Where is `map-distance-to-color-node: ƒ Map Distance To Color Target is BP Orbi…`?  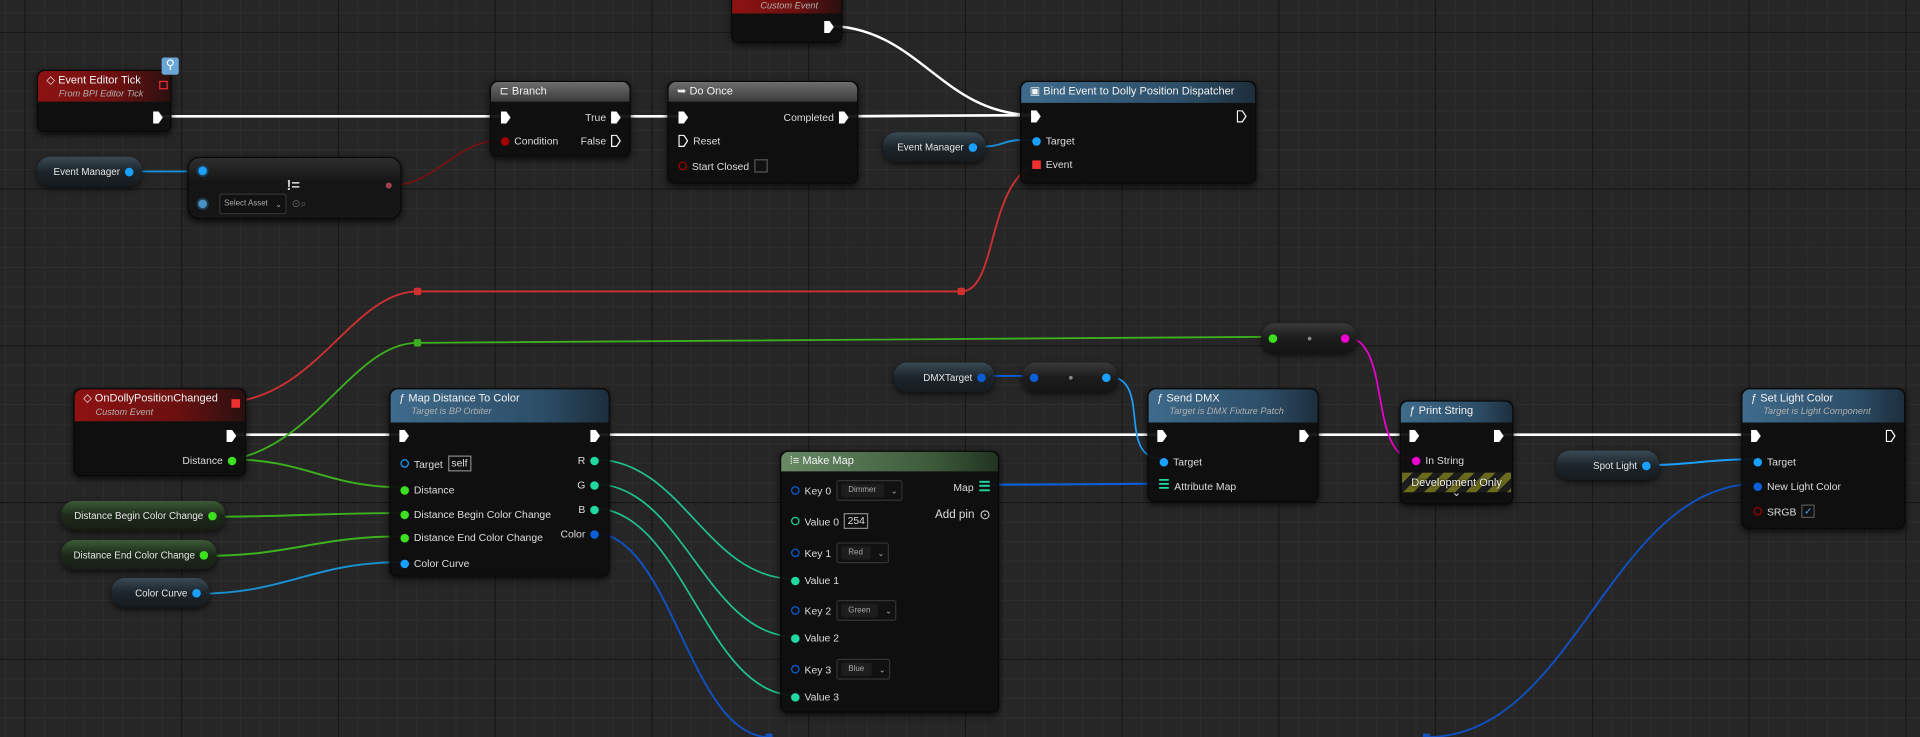 map-distance-to-color-node: ƒ Map Distance To Color Target is BP Orbi… is located at coordinates (499, 482).